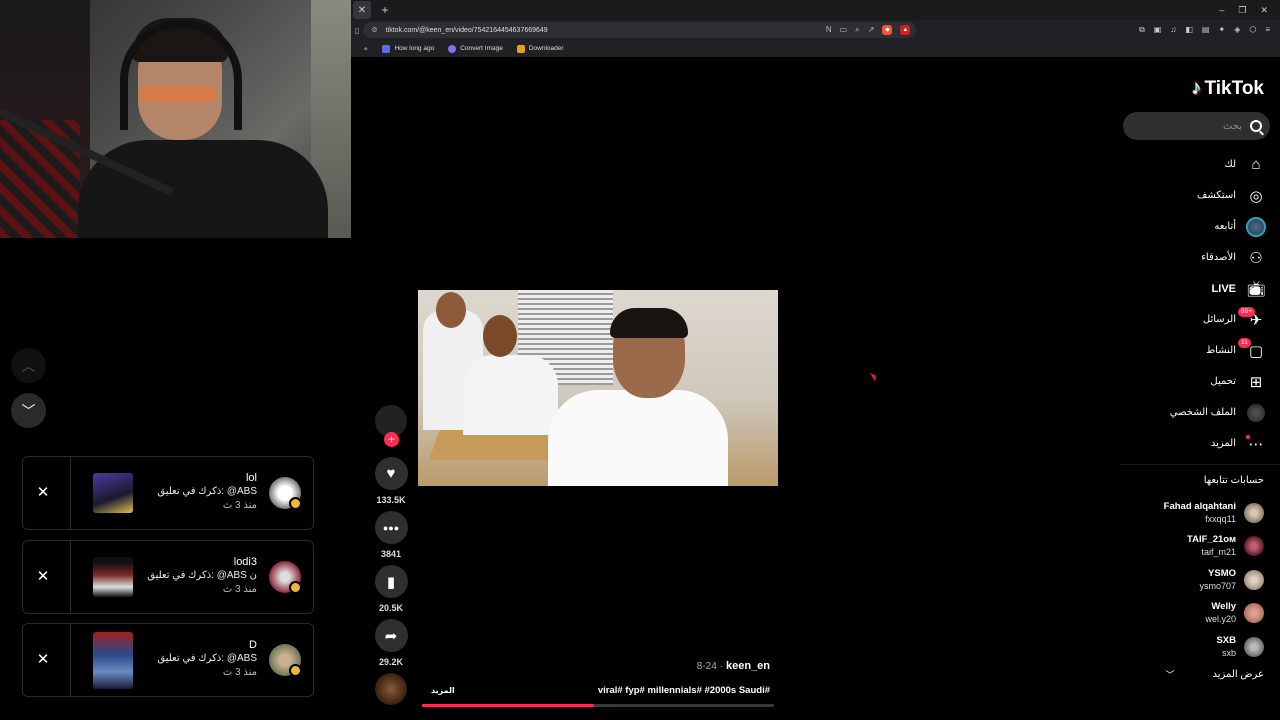  Describe the element at coordinates (443, 690) in the screenshot. I see `caption-more-button: المزيد` at that location.